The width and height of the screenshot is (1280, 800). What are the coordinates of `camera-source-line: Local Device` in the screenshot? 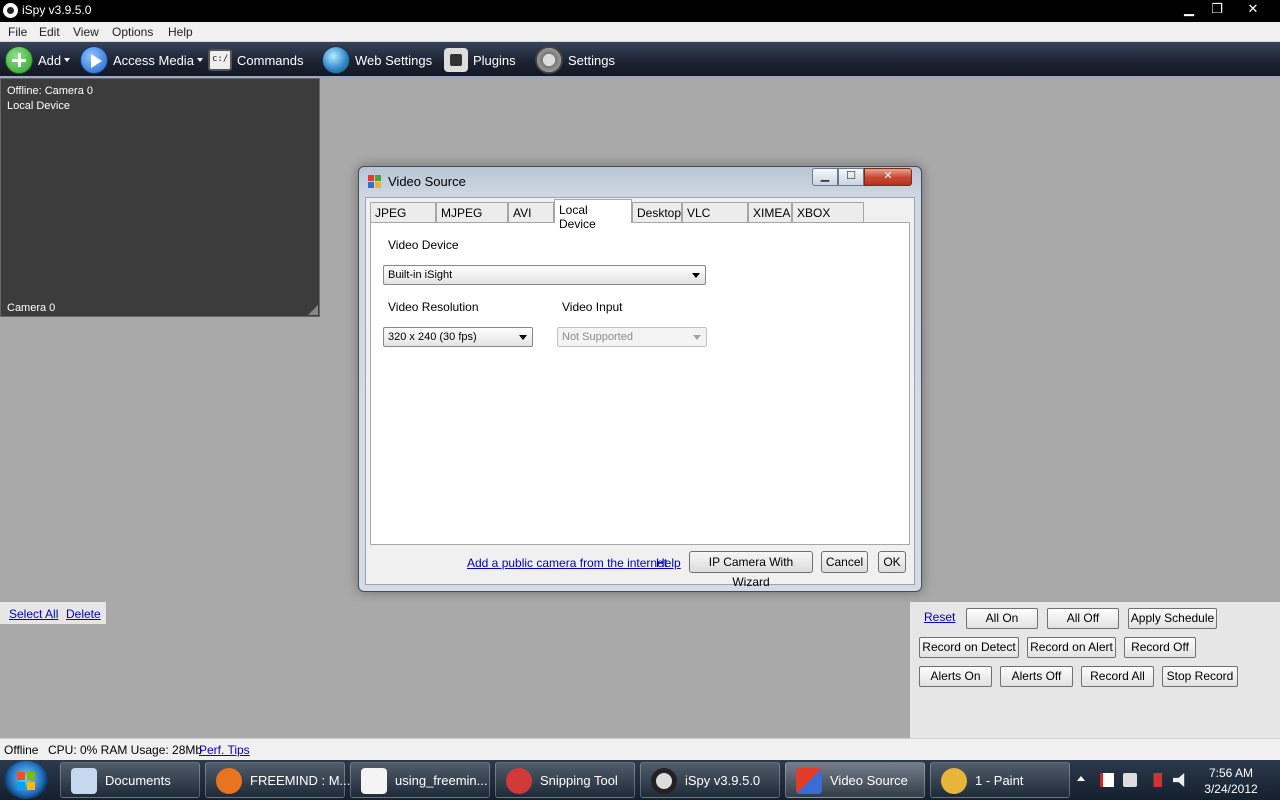 It's located at (38, 106).